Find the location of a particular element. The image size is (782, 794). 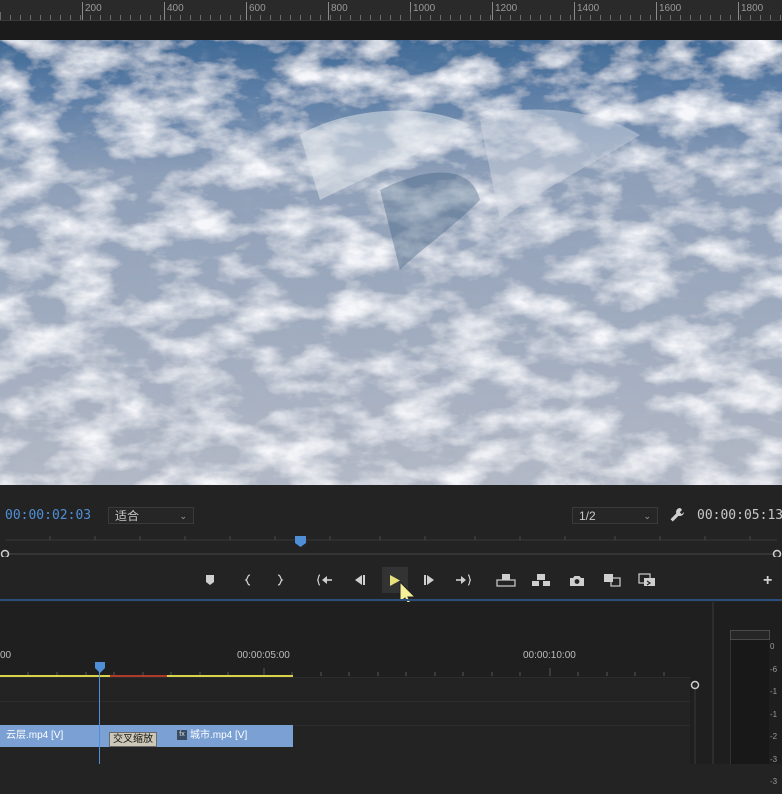

toggle-proxy-button is located at coordinates (647, 580).